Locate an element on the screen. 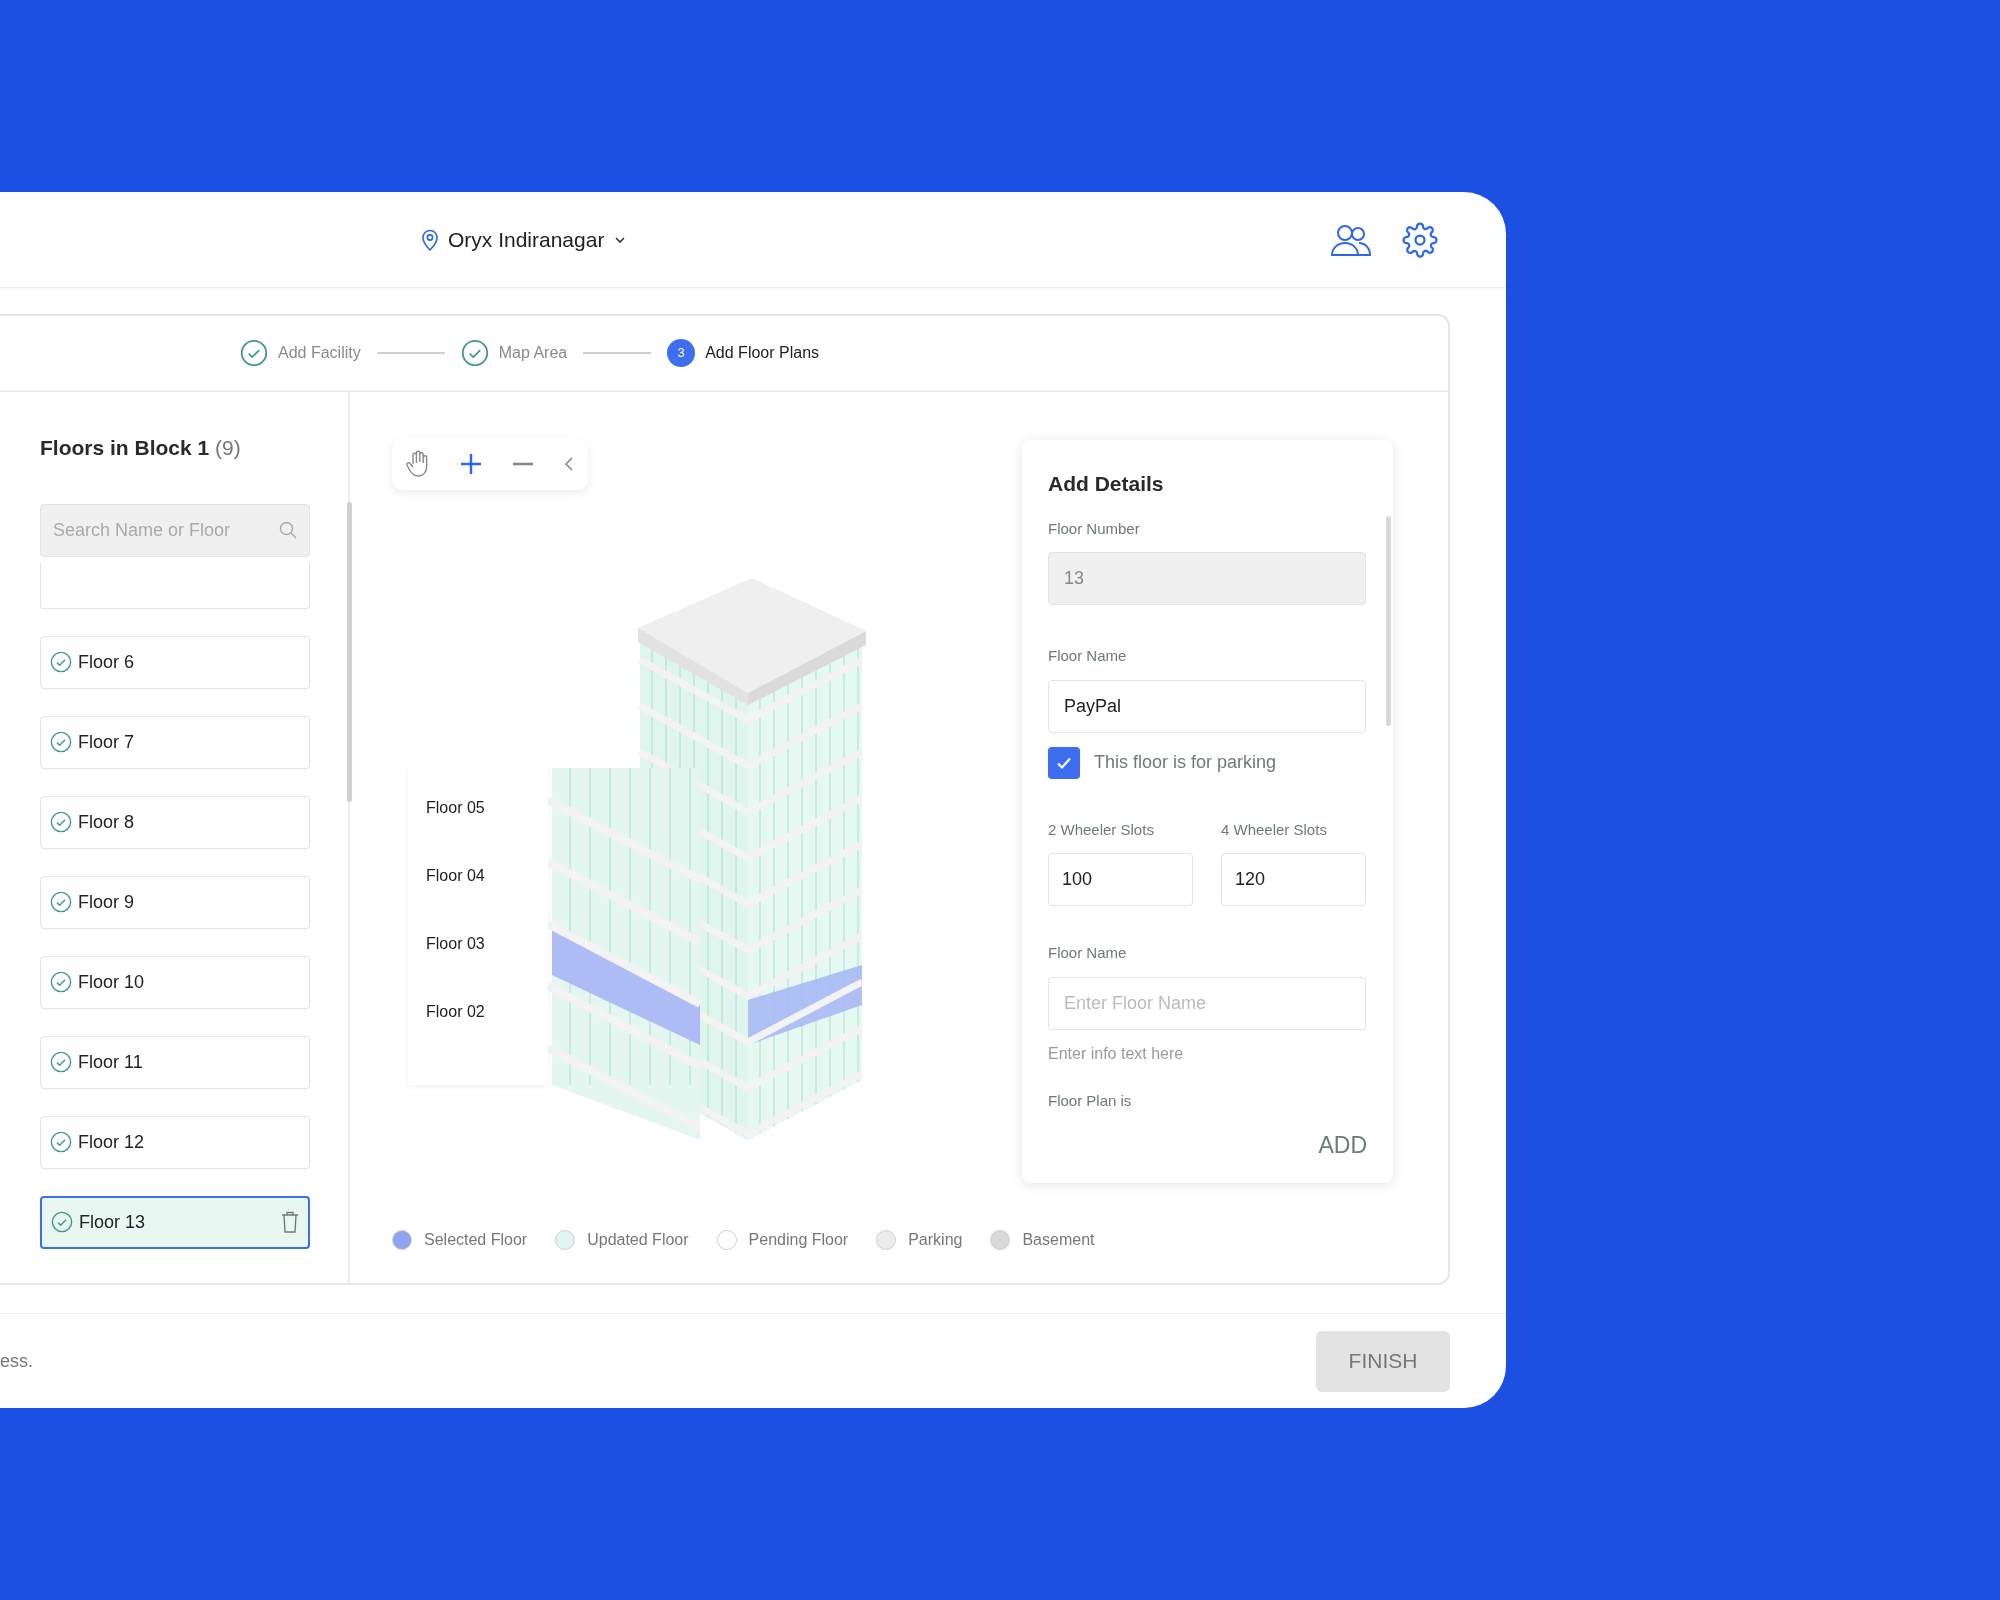  floor-label: Floor 04 is located at coordinates (455, 876).